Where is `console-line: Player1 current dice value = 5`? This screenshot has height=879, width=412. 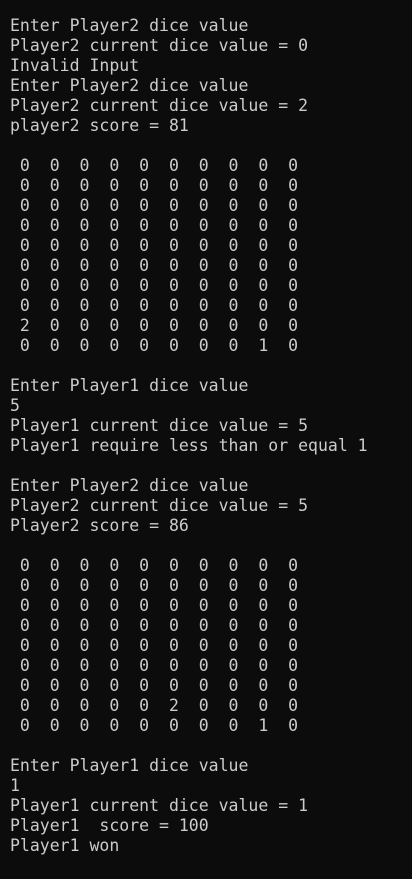 console-line: Player1 current dice value = 5 is located at coordinates (159, 425).